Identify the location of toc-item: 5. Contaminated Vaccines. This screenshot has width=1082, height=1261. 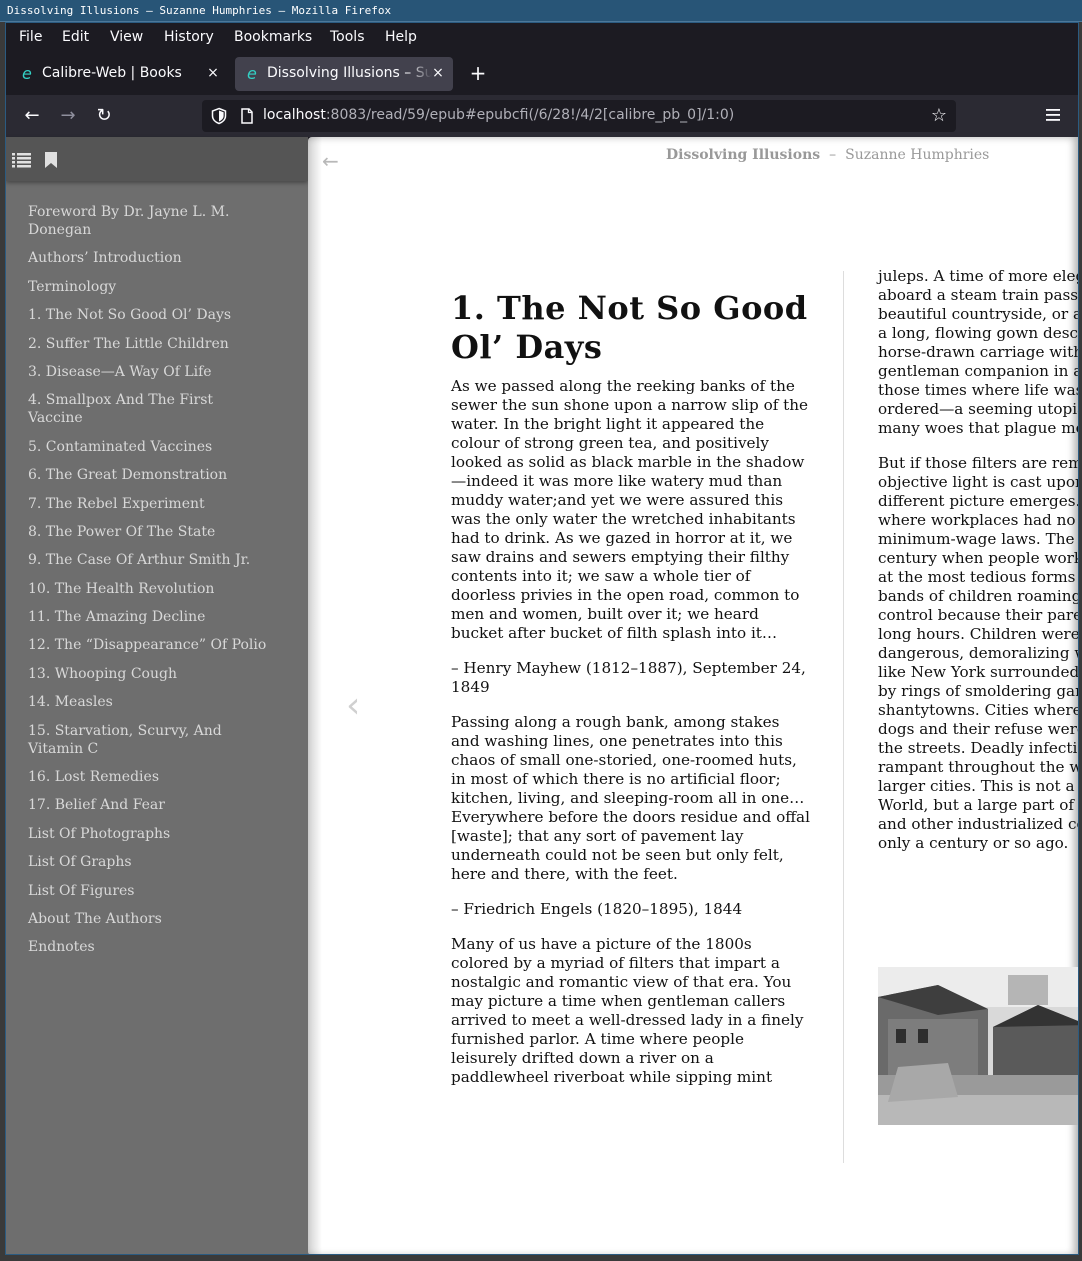
(148, 447).